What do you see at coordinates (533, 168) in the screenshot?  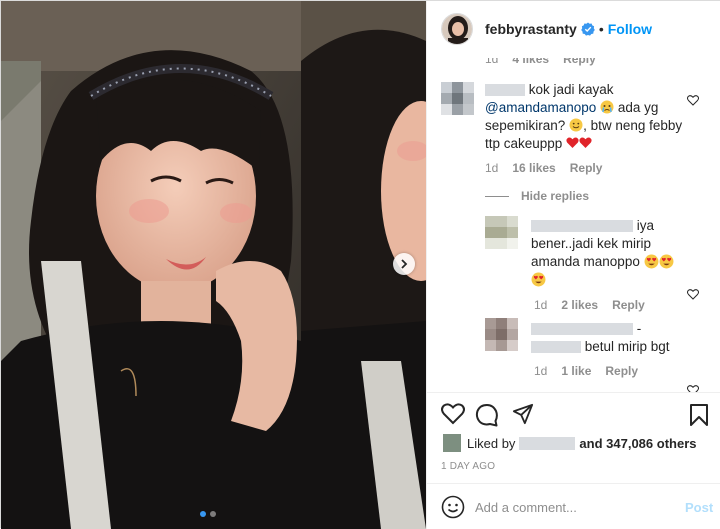 I see `comment-likes: 16 likes` at bounding box center [533, 168].